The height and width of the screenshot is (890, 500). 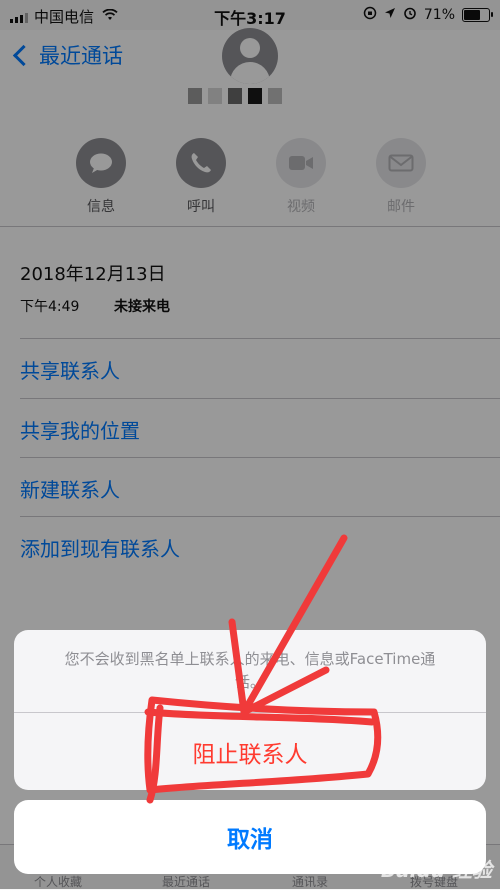 I want to click on watermark: Baidu 经验, so click(x=436, y=870).